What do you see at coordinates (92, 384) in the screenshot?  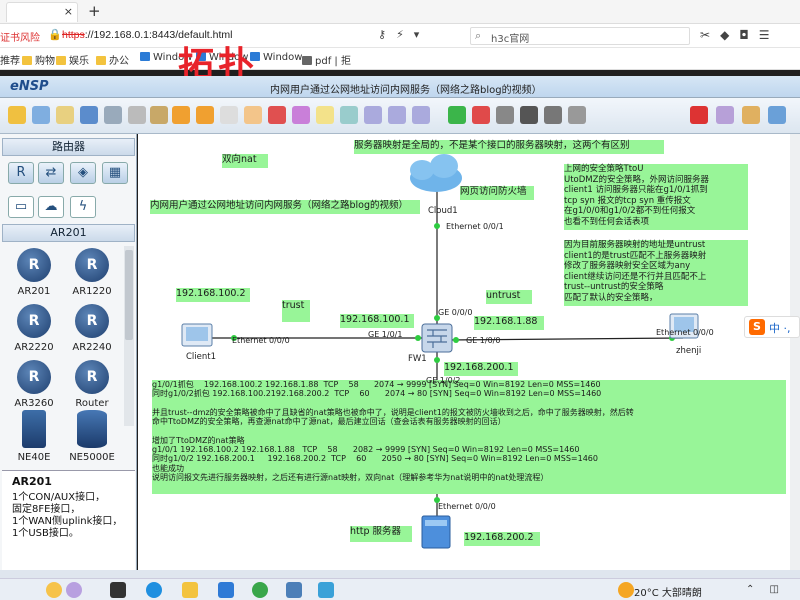 I see `device-router: R Router` at bounding box center [92, 384].